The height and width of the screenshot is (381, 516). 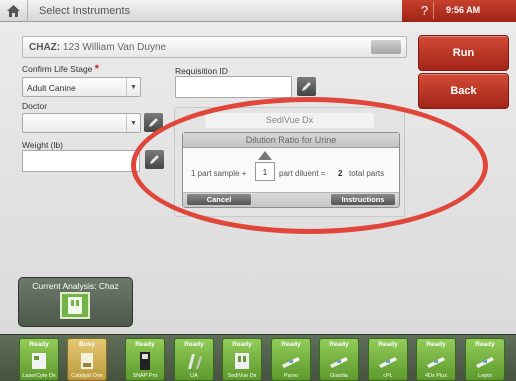 I want to click on patient-client-name: 123 William Van Duyne, so click(x=114, y=47).